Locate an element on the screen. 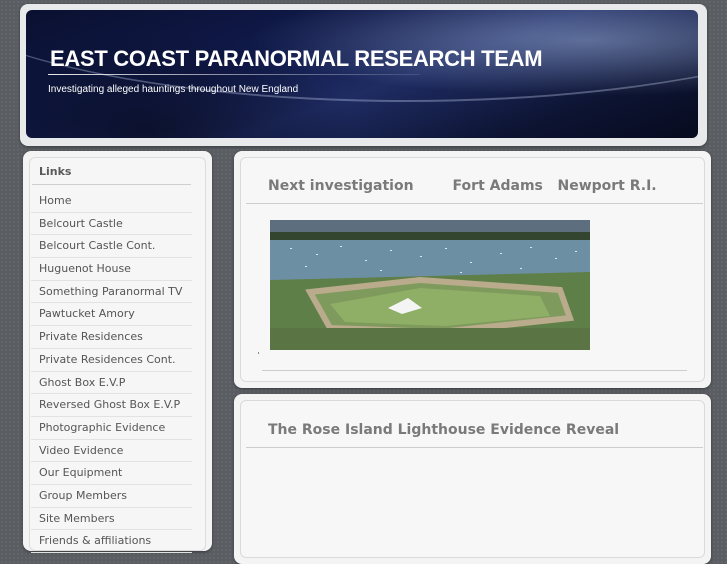 The width and height of the screenshot is (727, 564). nav-link-friends-affiliations: Friends & affiliations is located at coordinates (111, 541).